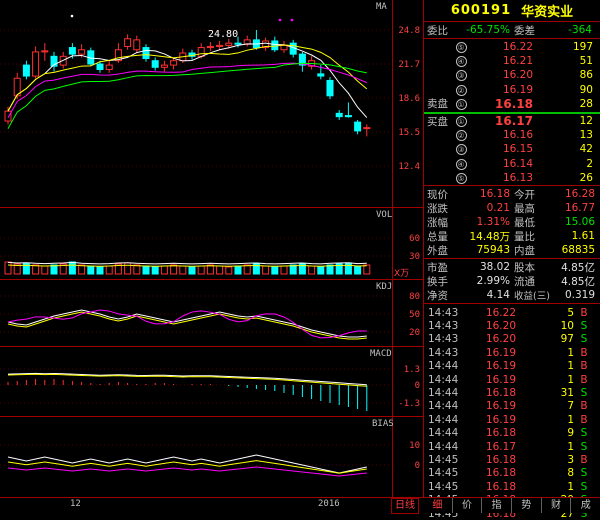 This screenshot has width=600, height=520. Describe the element at coordinates (443, 459) in the screenshot. I see `tick-time: 14:45` at that location.